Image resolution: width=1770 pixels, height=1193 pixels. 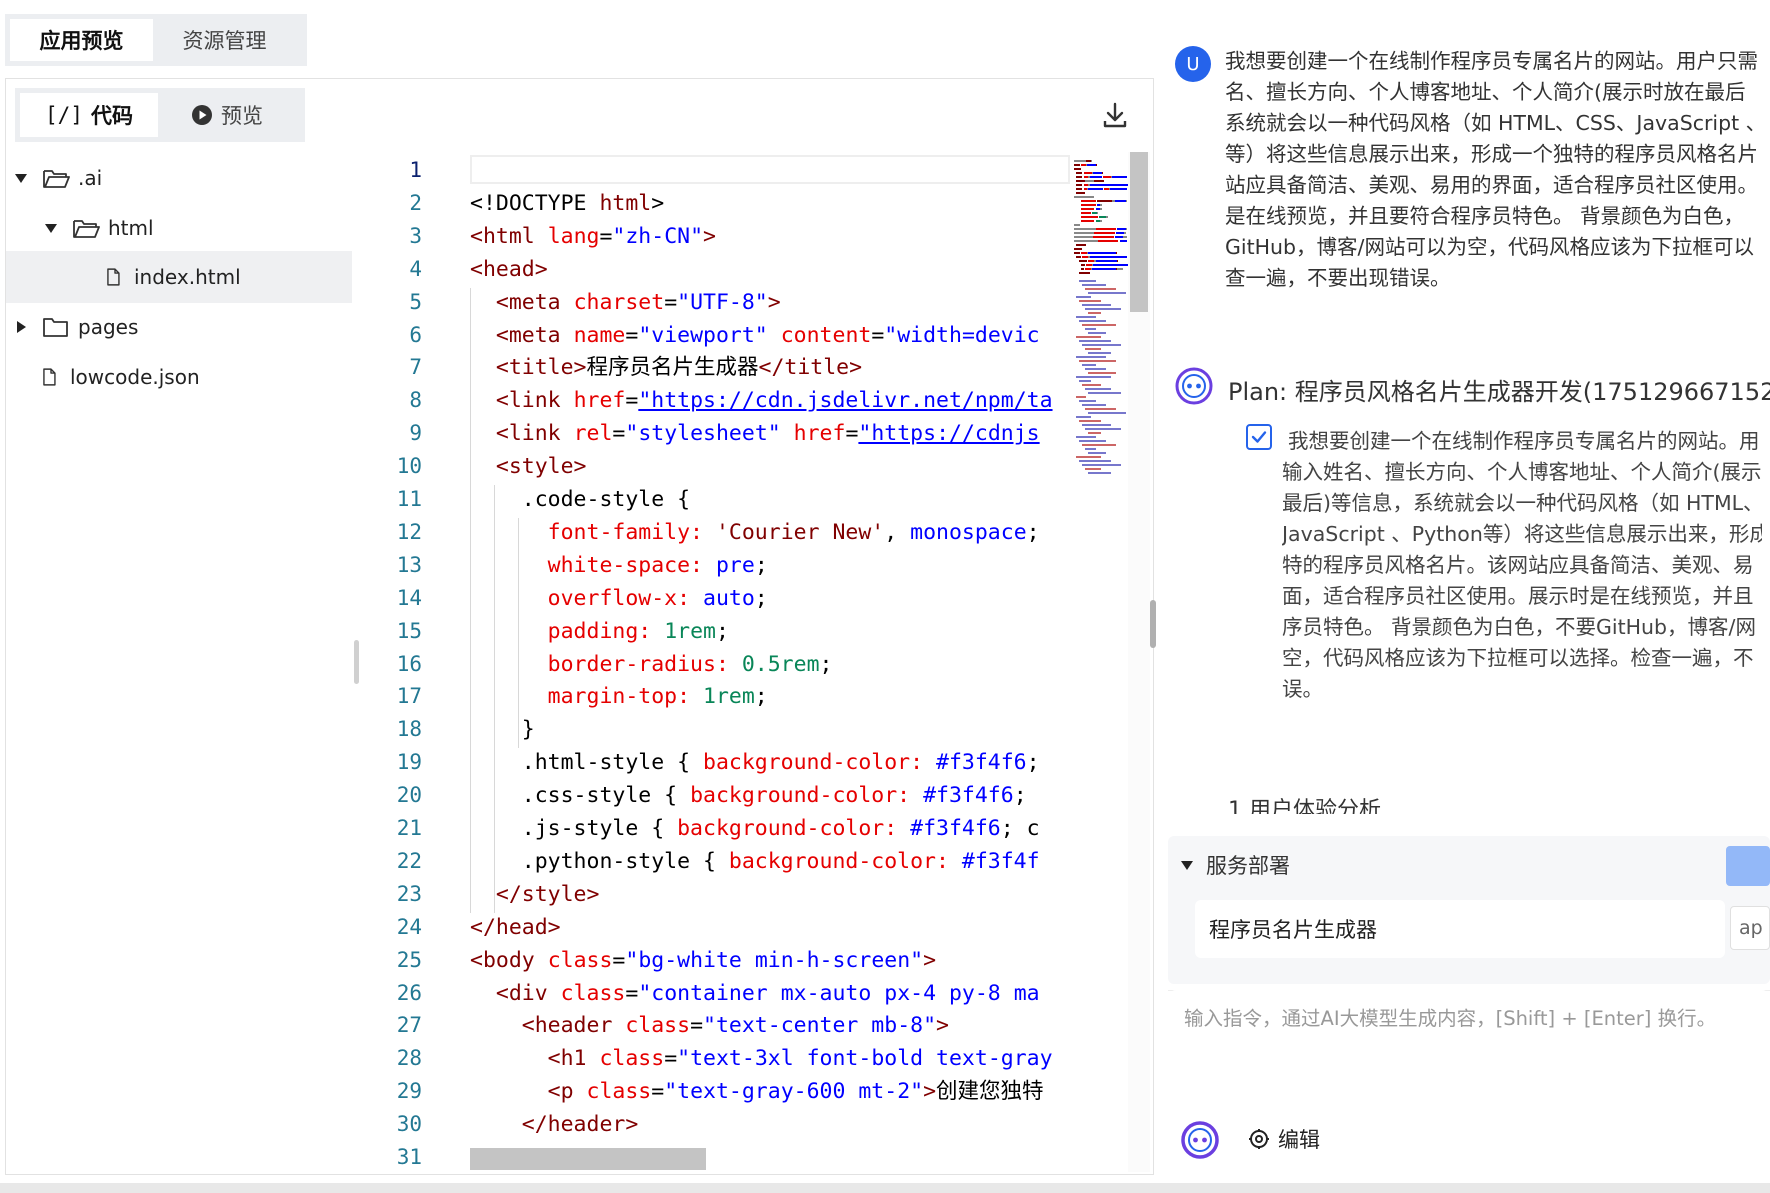 What do you see at coordinates (1153, 624) in the screenshot?
I see `panel-resizer` at bounding box center [1153, 624].